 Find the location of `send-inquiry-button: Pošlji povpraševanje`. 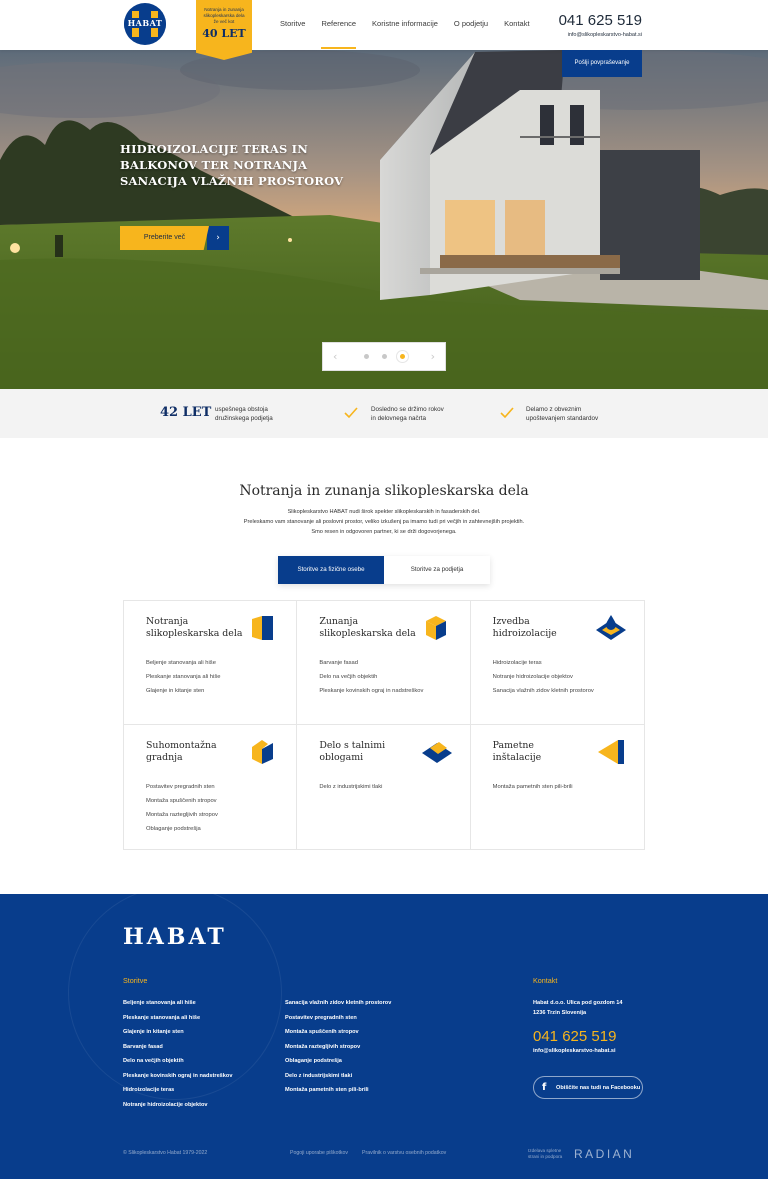

send-inquiry-button: Pošlji povpraševanje is located at coordinates (602, 63).